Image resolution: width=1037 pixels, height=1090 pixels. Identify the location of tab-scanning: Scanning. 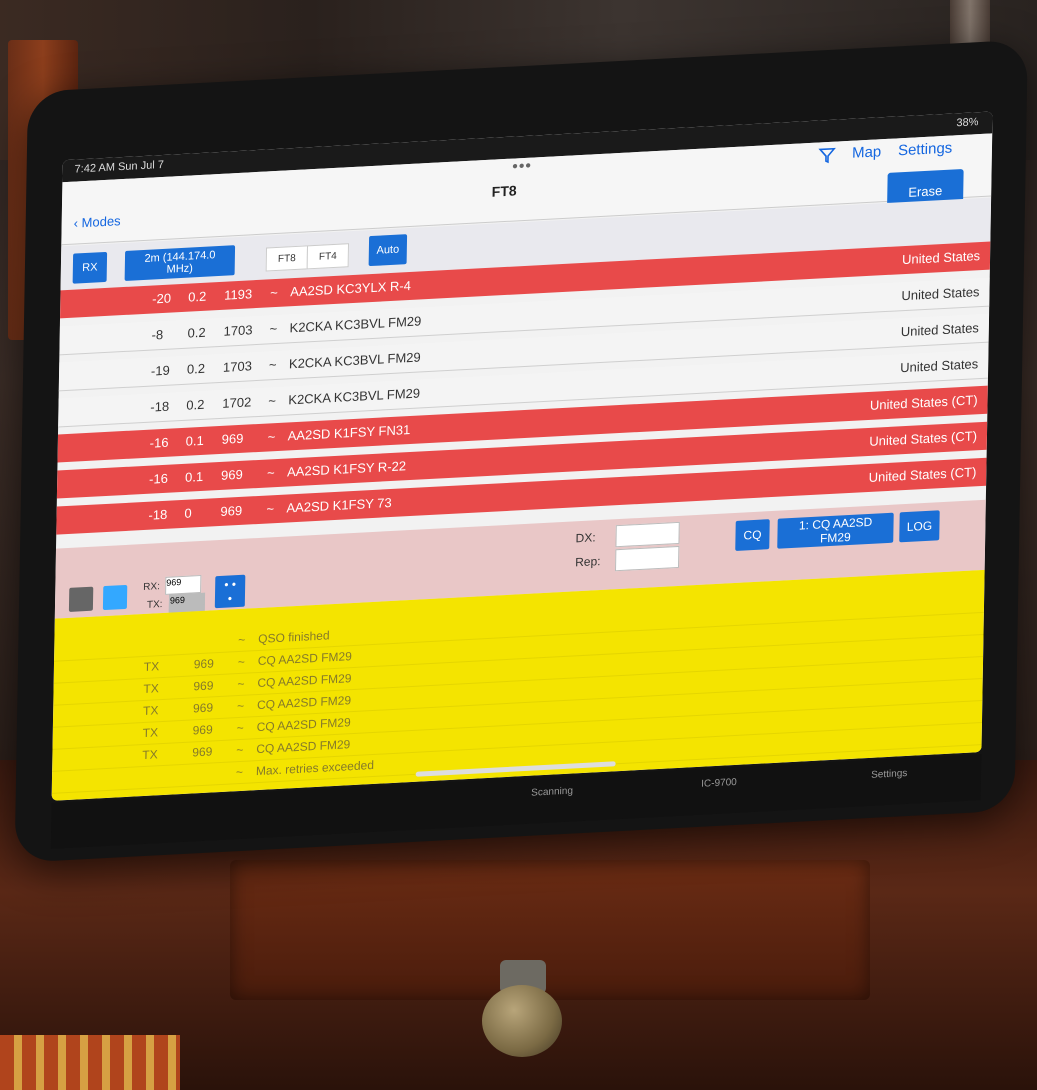
(552, 792).